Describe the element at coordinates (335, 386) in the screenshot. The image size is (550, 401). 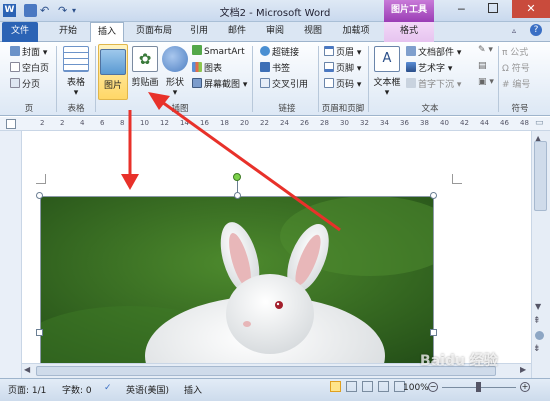
I see `print-layout-view-icon` at that location.